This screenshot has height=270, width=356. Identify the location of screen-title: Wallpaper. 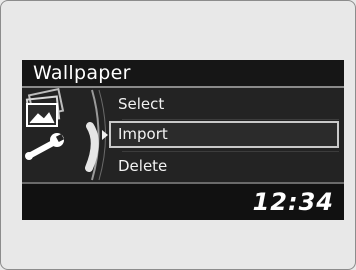
(183, 73).